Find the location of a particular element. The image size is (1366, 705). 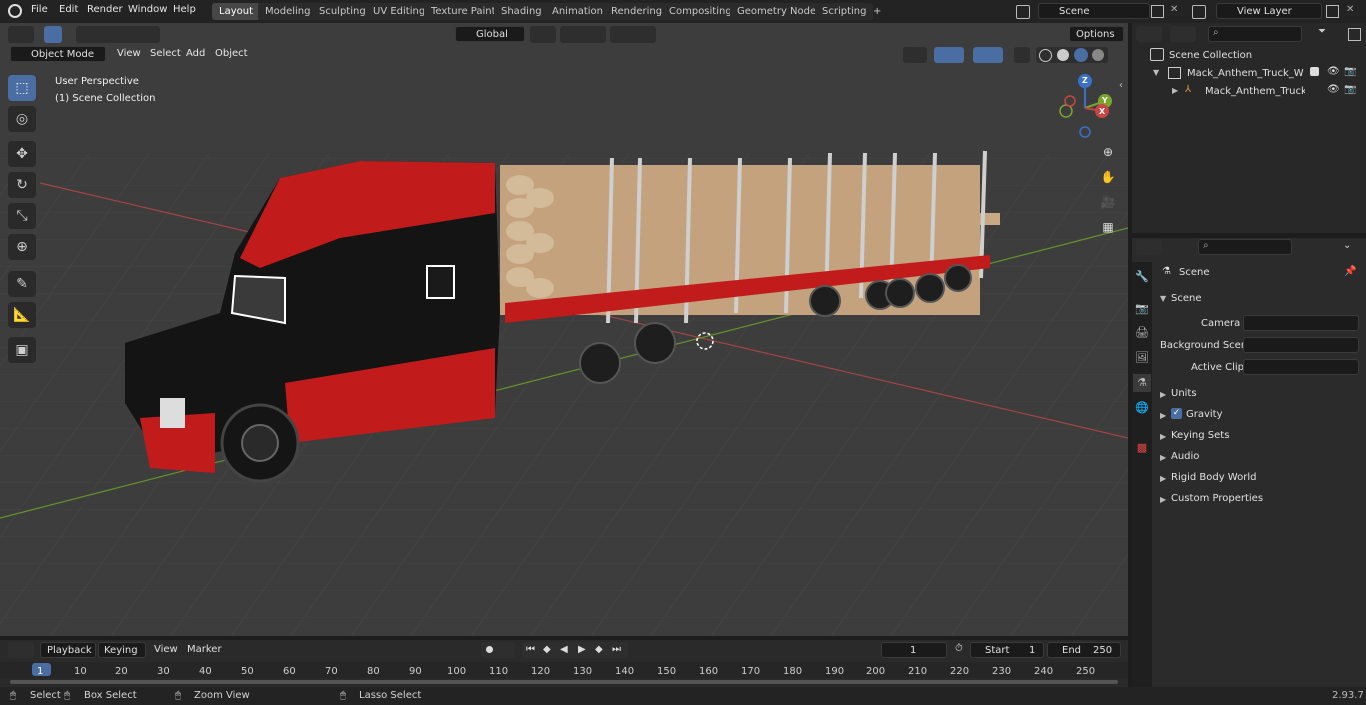

timeline-editor-type-button is located at coordinates (21, 650).